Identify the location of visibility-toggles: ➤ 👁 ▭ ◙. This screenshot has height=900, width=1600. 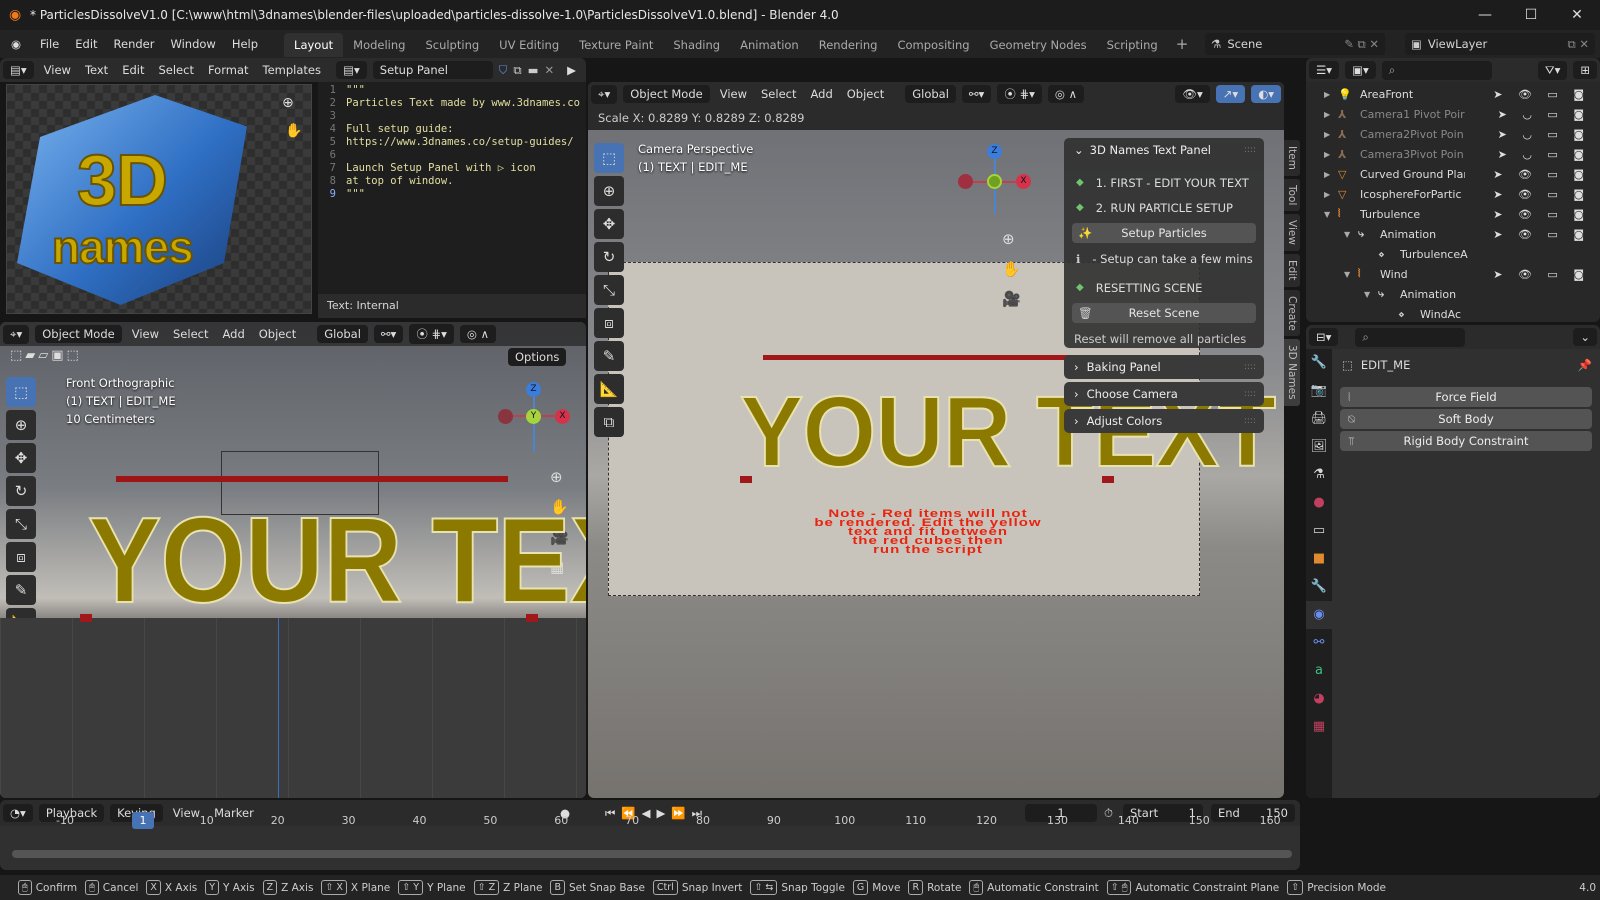
(1541, 214).